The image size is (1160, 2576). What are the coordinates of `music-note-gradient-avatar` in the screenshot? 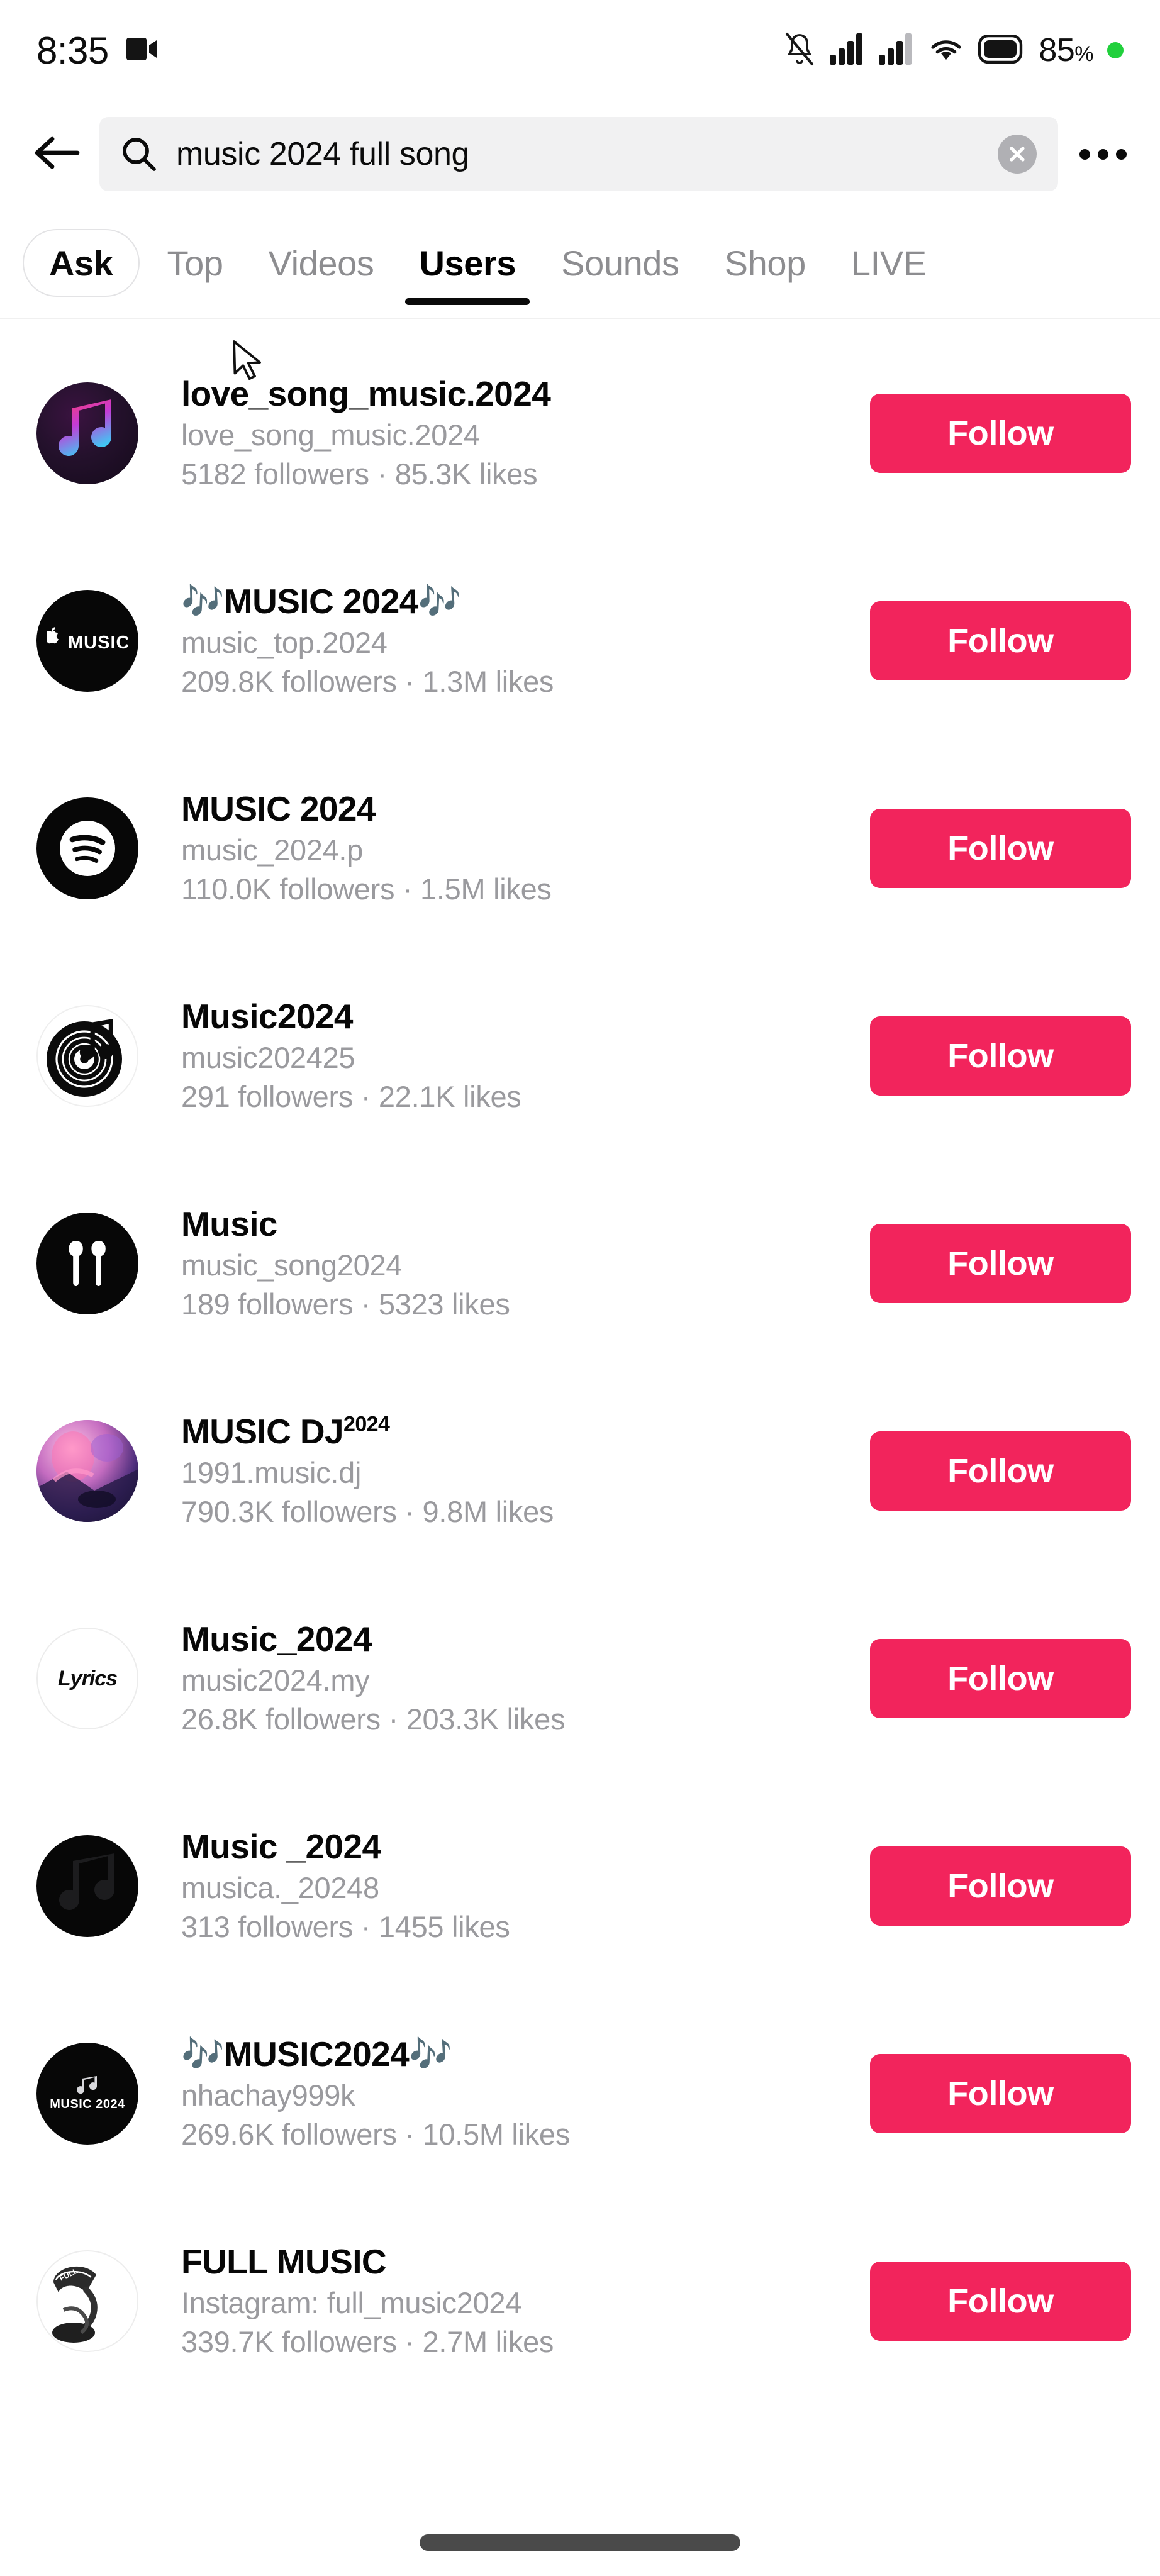 It's located at (87, 433).